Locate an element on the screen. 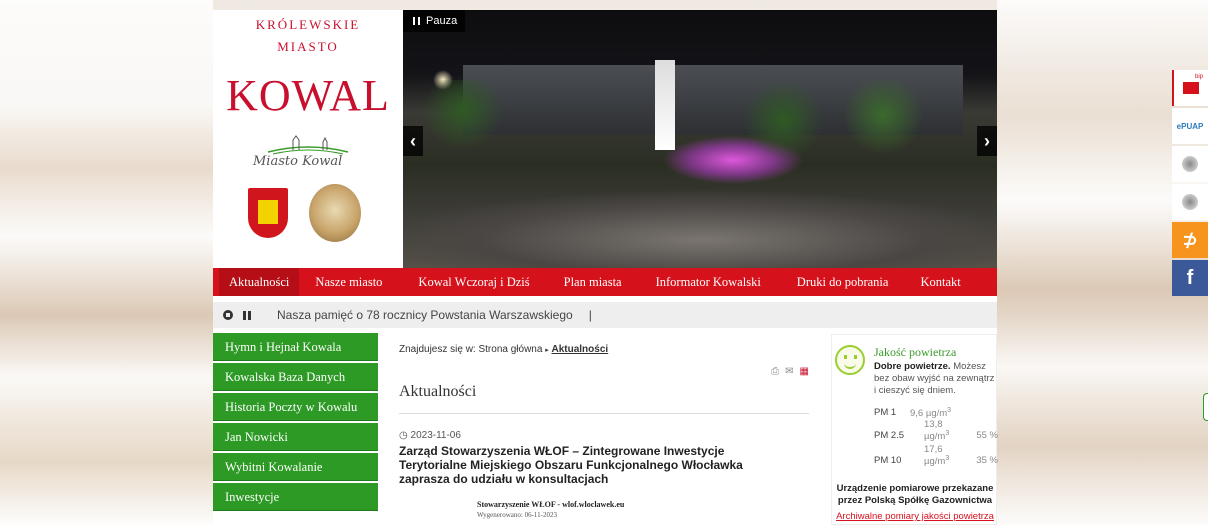  article-tools: ⎙ ✉ ▦ is located at coordinates (790, 371).